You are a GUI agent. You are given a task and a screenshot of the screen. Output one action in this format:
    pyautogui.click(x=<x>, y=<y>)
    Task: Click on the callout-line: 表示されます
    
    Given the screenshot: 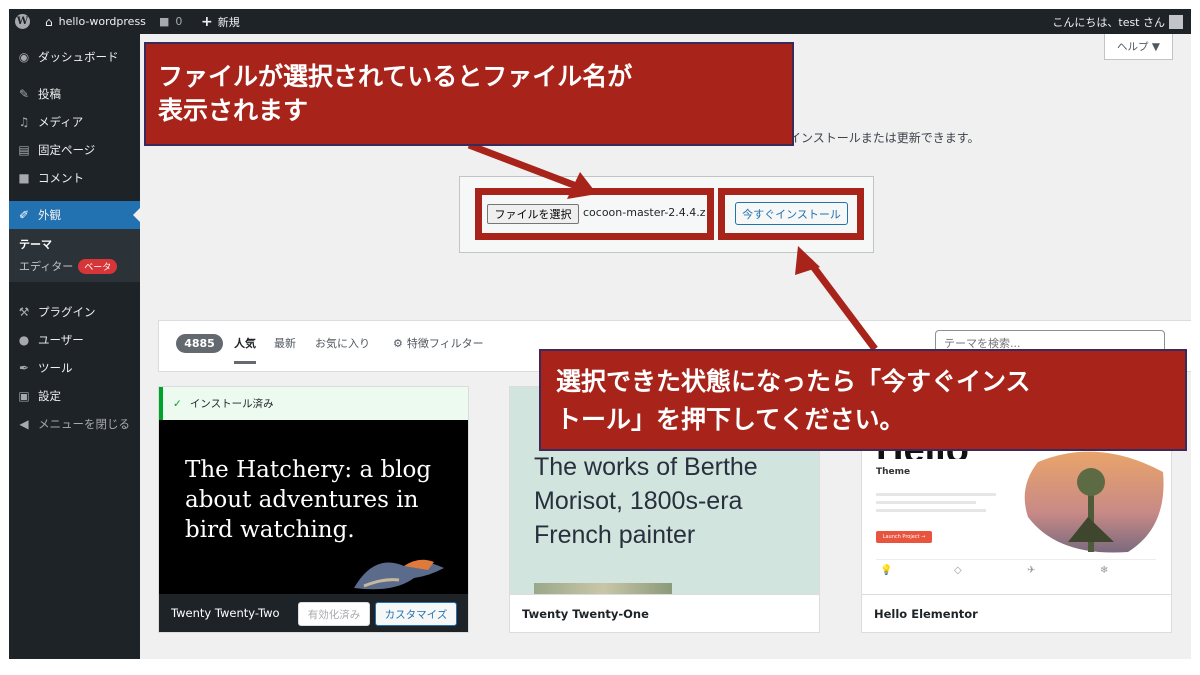 What is the action you would take?
    pyautogui.click(x=233, y=110)
    